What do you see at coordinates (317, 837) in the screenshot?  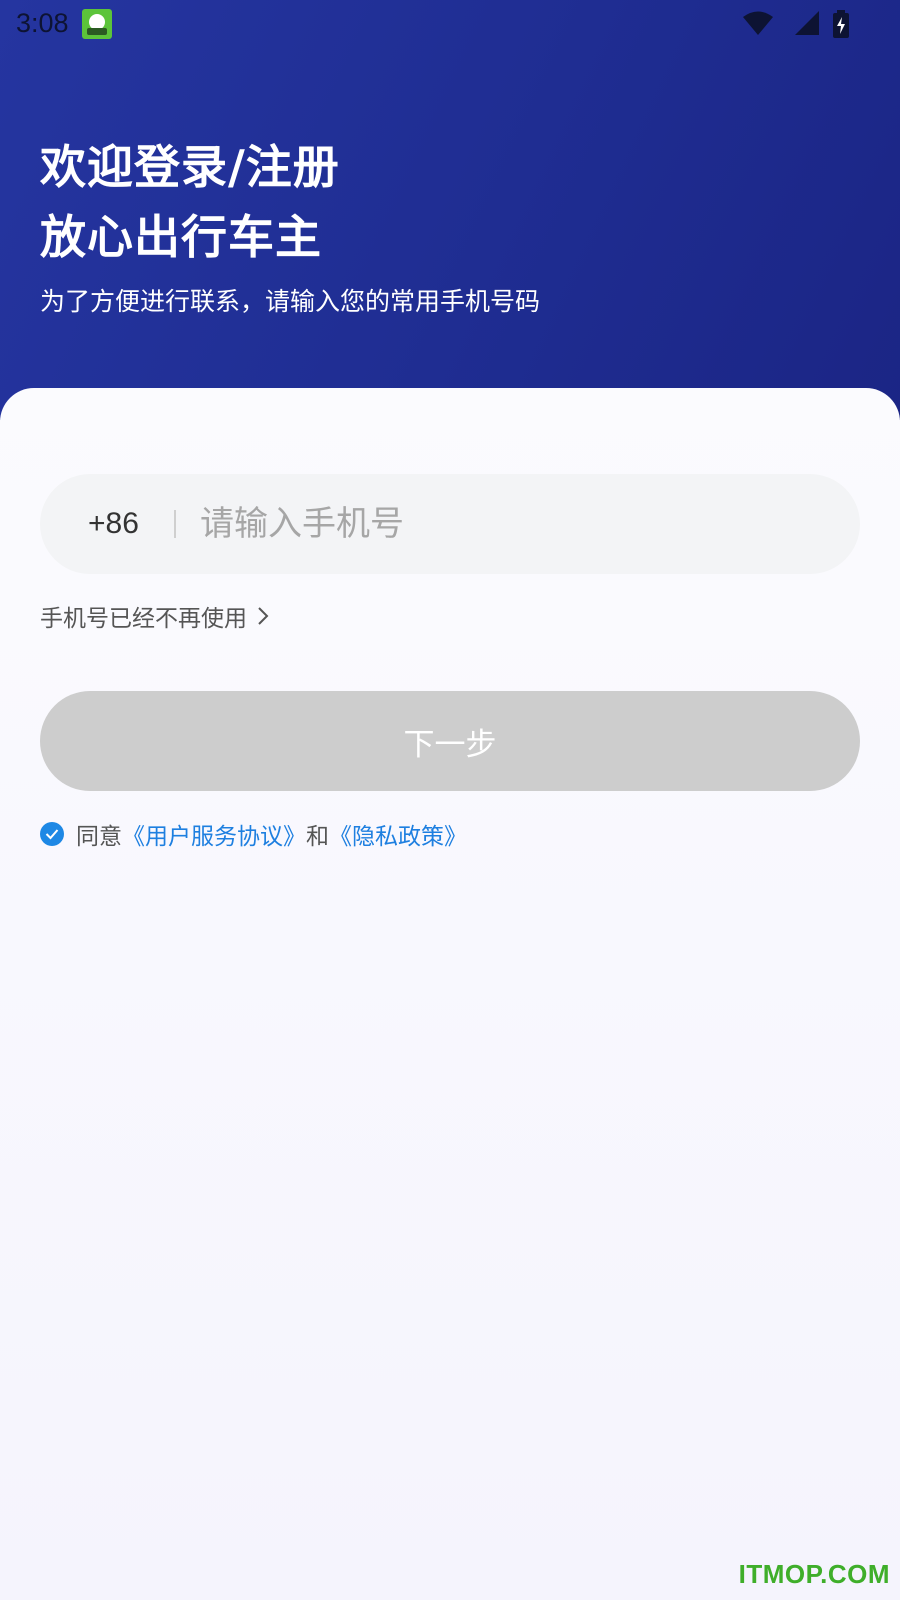 I see `agreement-conjunction: 和` at bounding box center [317, 837].